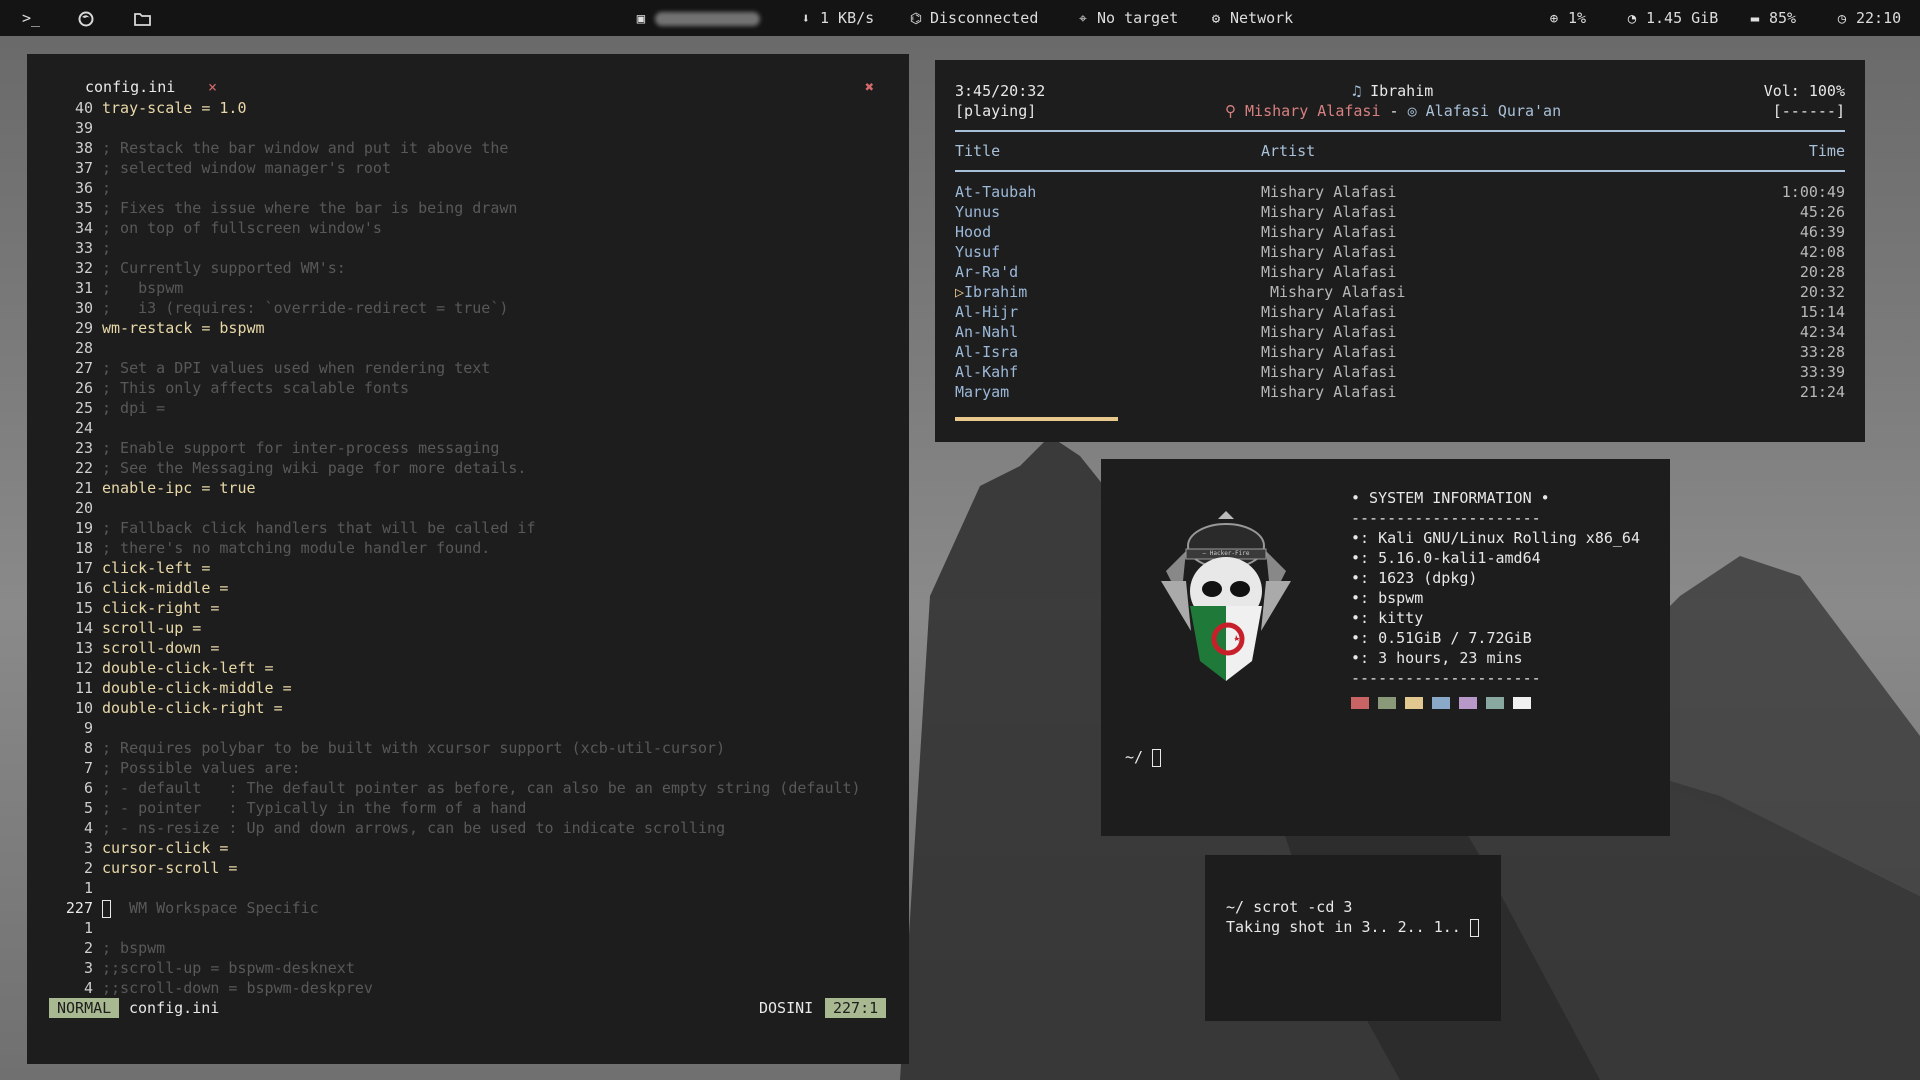  Describe the element at coordinates (96, 948) in the screenshot. I see `editor-line: 2 ; bspwm` at that location.